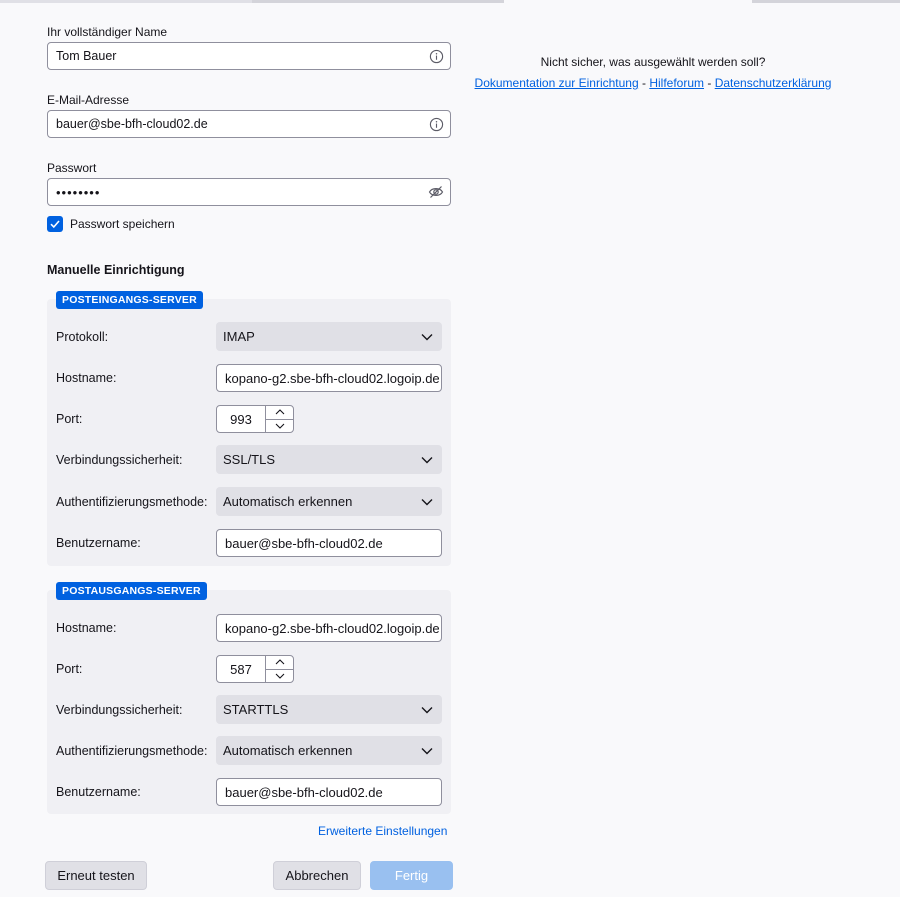  Describe the element at coordinates (107, 32) in the screenshot. I see `name-label: Ihr vollständiger Name` at that location.